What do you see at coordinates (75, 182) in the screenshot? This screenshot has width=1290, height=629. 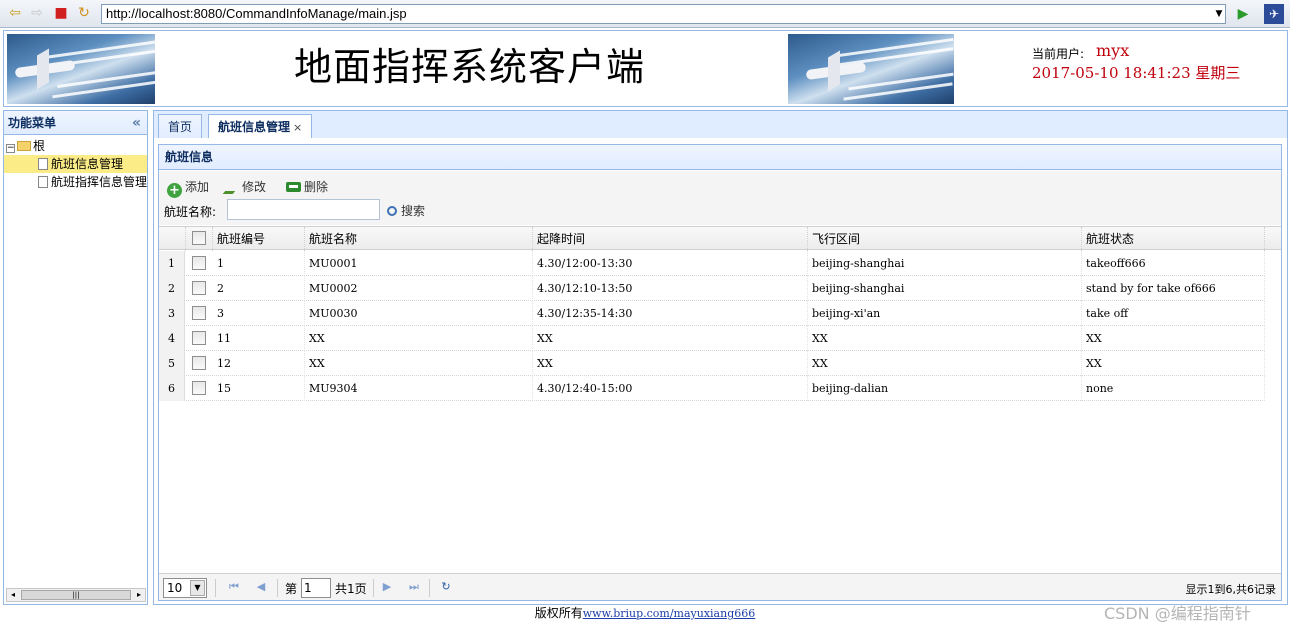 I see `sidebar-item-flight-command: 航班指挥信息管理` at bounding box center [75, 182].